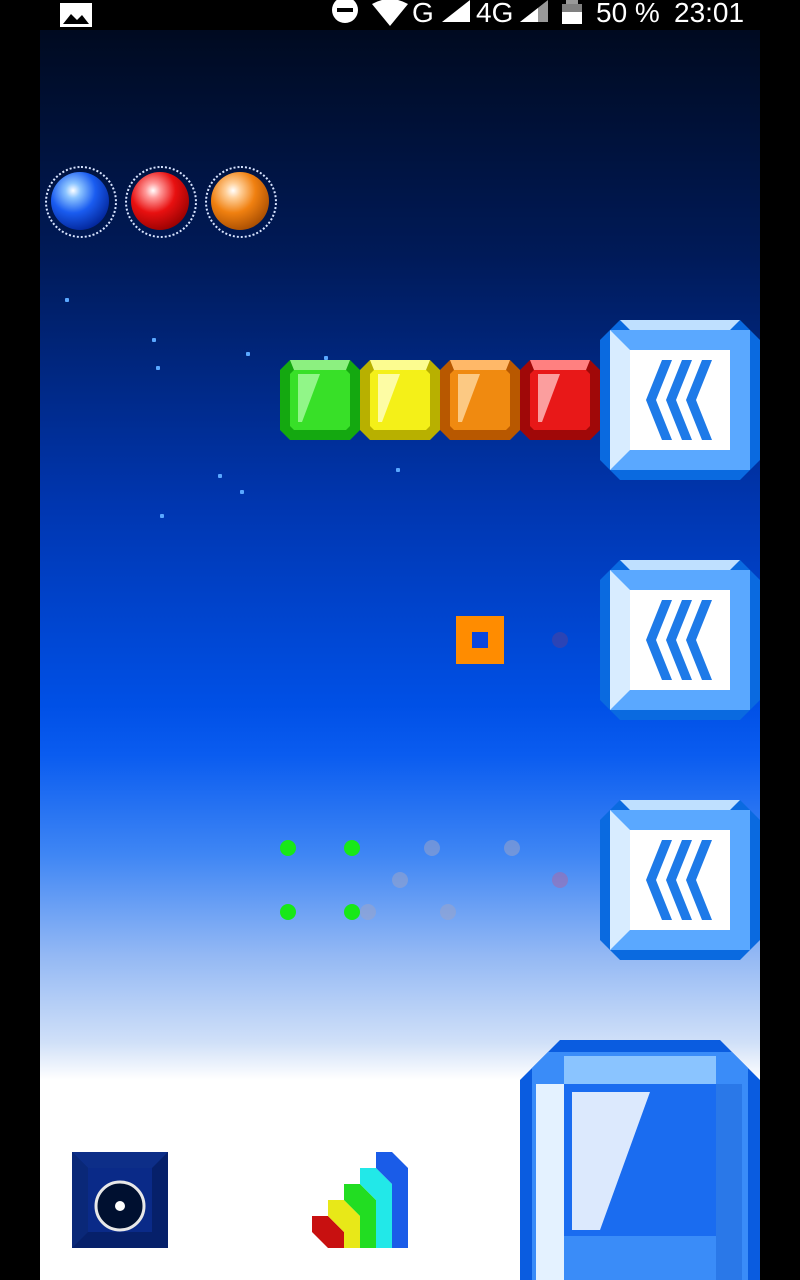 This screenshot has width=800, height=1280. I want to click on next-gem-blue, so click(640, 1160).